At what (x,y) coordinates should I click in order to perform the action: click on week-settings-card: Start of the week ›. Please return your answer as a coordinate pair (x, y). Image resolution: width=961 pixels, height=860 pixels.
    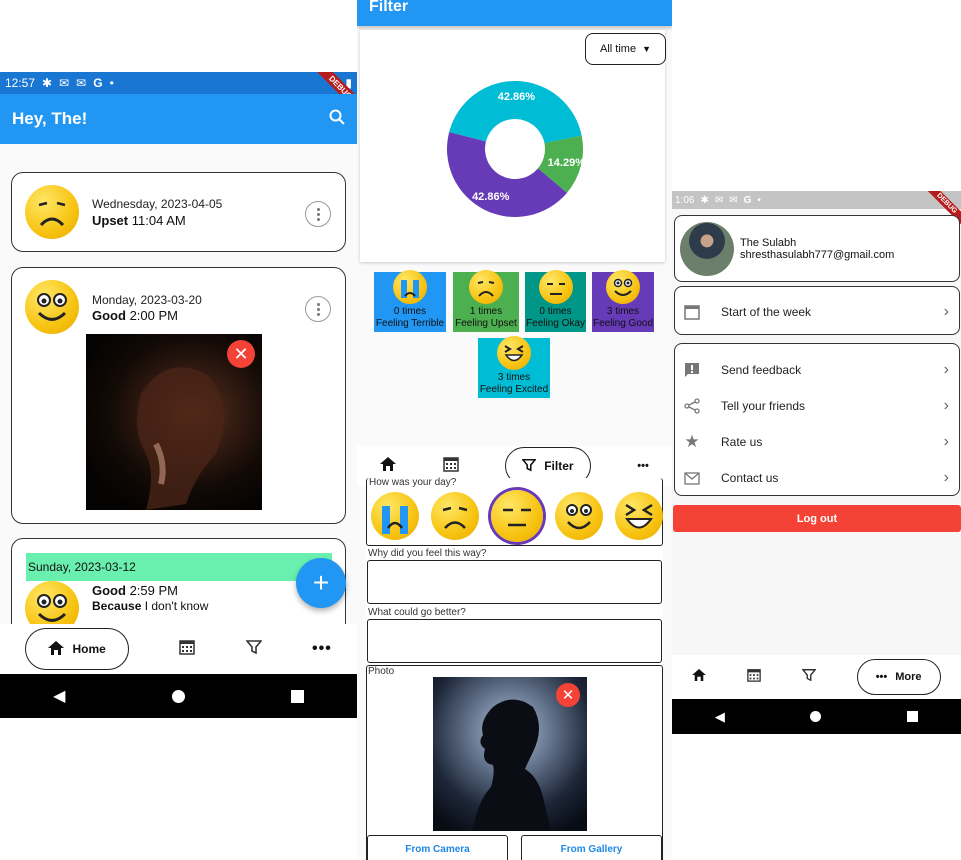
    Looking at the image, I should click on (817, 310).